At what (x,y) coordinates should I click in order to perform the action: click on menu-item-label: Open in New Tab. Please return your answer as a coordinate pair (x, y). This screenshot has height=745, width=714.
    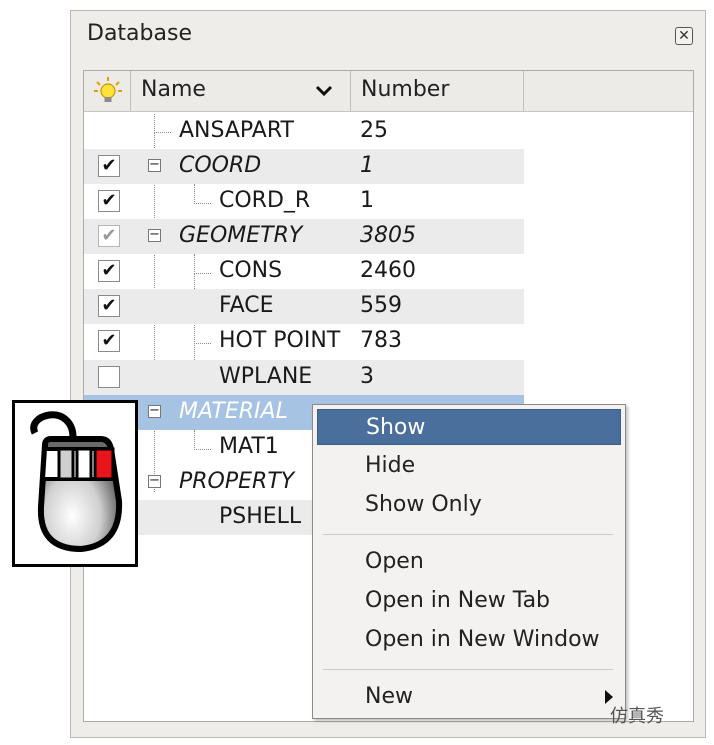
    Looking at the image, I should click on (458, 600).